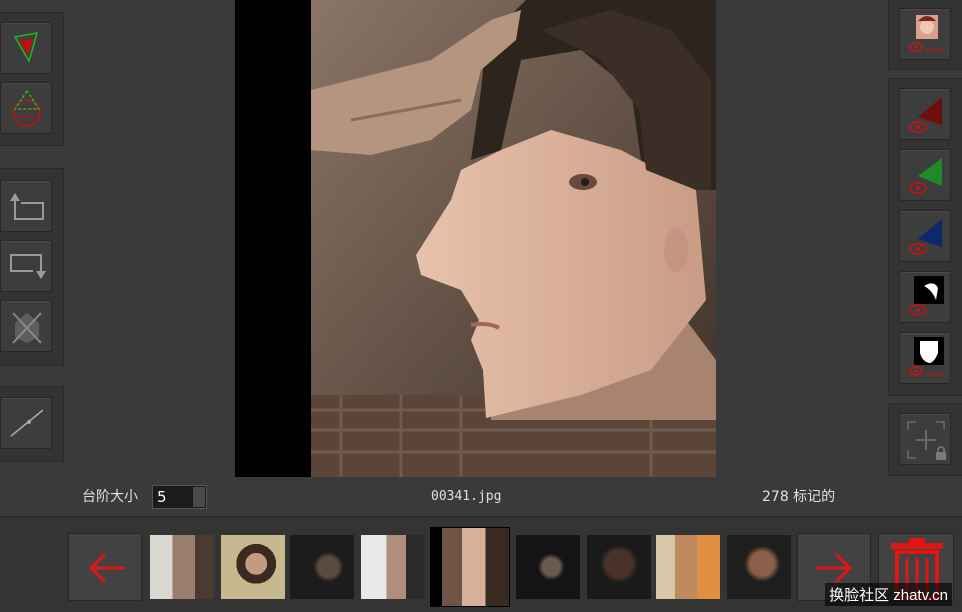  I want to click on undo-arrow-icon, so click(27, 206).